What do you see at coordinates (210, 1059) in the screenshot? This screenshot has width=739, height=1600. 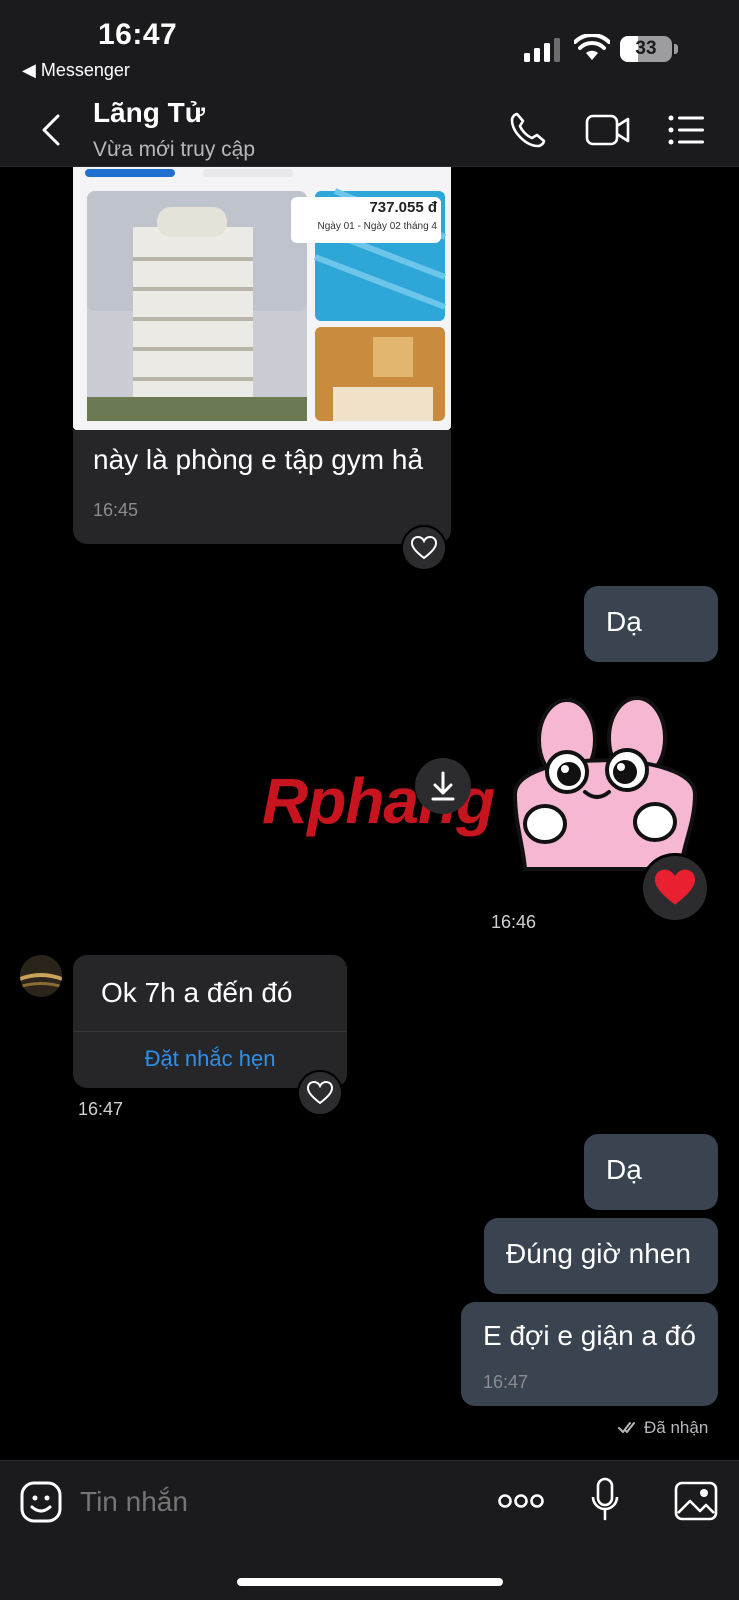 I see `set-reminder-link: Đặt nhắc hẹn` at bounding box center [210, 1059].